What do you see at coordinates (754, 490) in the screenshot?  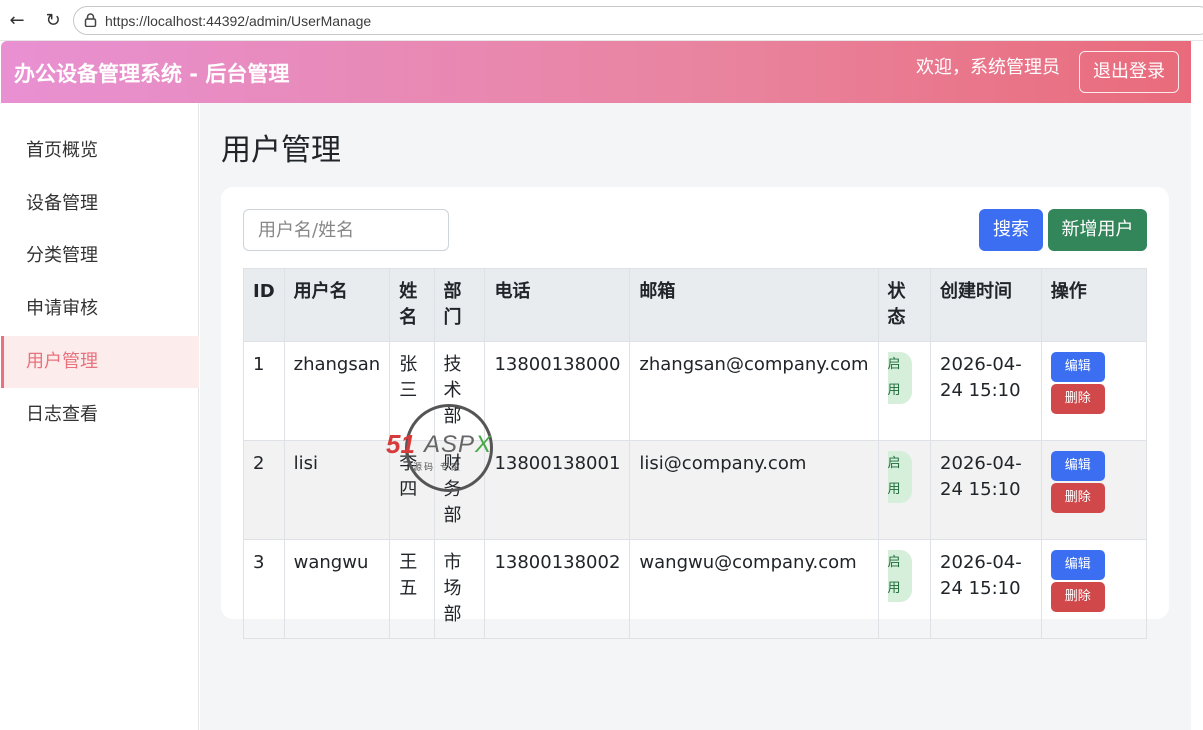 I see `cell-email: lisi@company.com` at bounding box center [754, 490].